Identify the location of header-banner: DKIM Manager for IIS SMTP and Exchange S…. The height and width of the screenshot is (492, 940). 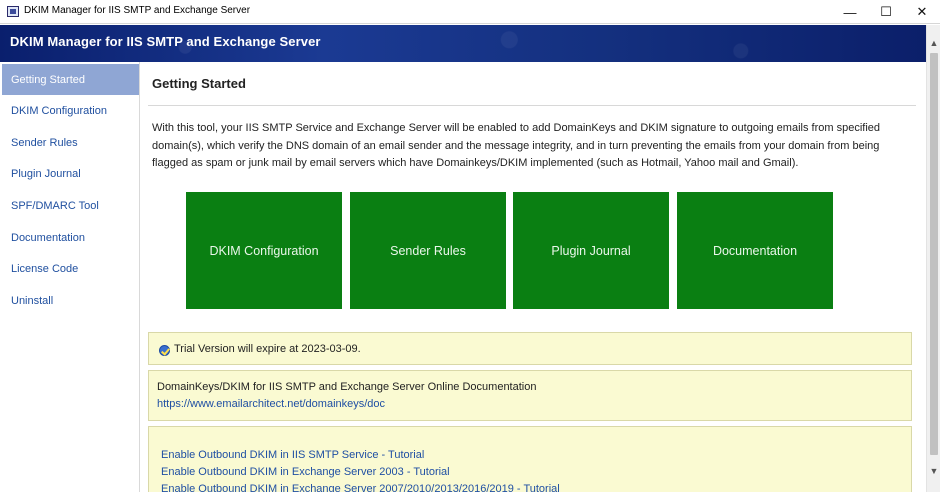
(463, 43).